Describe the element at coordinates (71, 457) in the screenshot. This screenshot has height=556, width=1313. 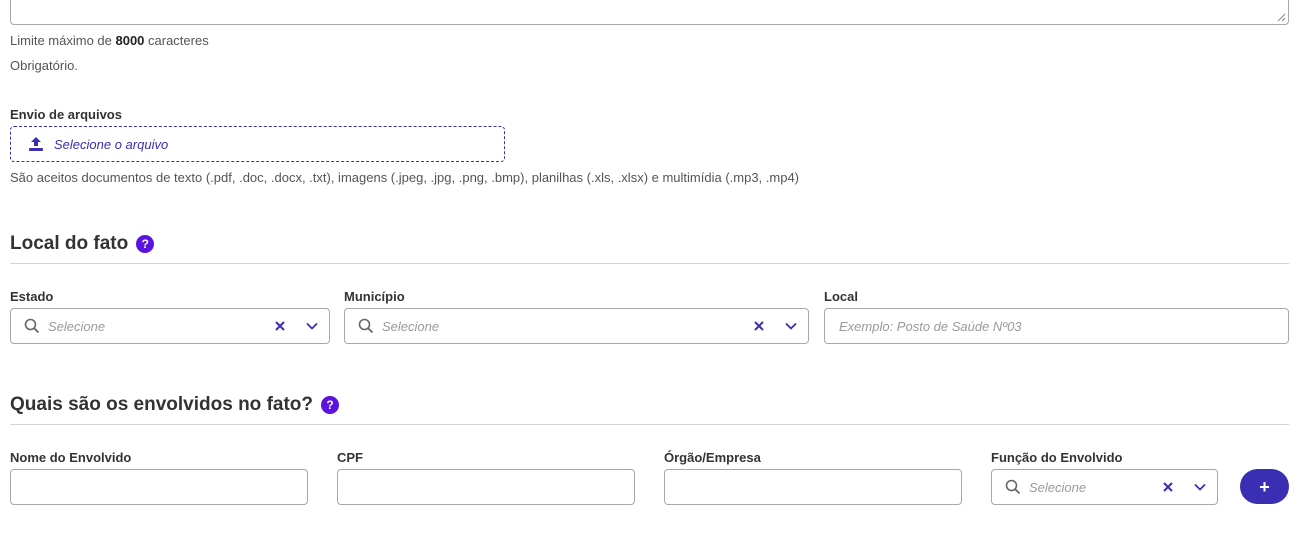
I see `nome-envolvido-label: Nome do Envolvido` at that location.